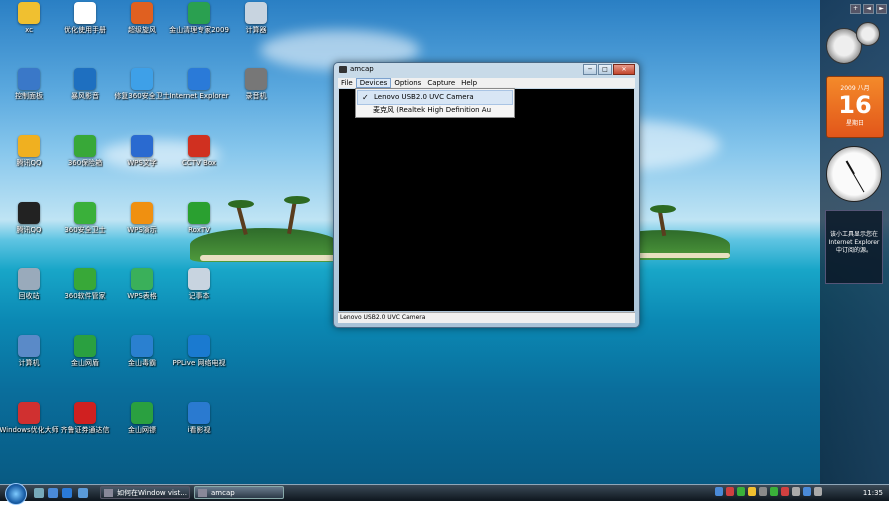 This screenshot has width=889, height=505. I want to click on calendar-weekday: 星期日, so click(854, 123).